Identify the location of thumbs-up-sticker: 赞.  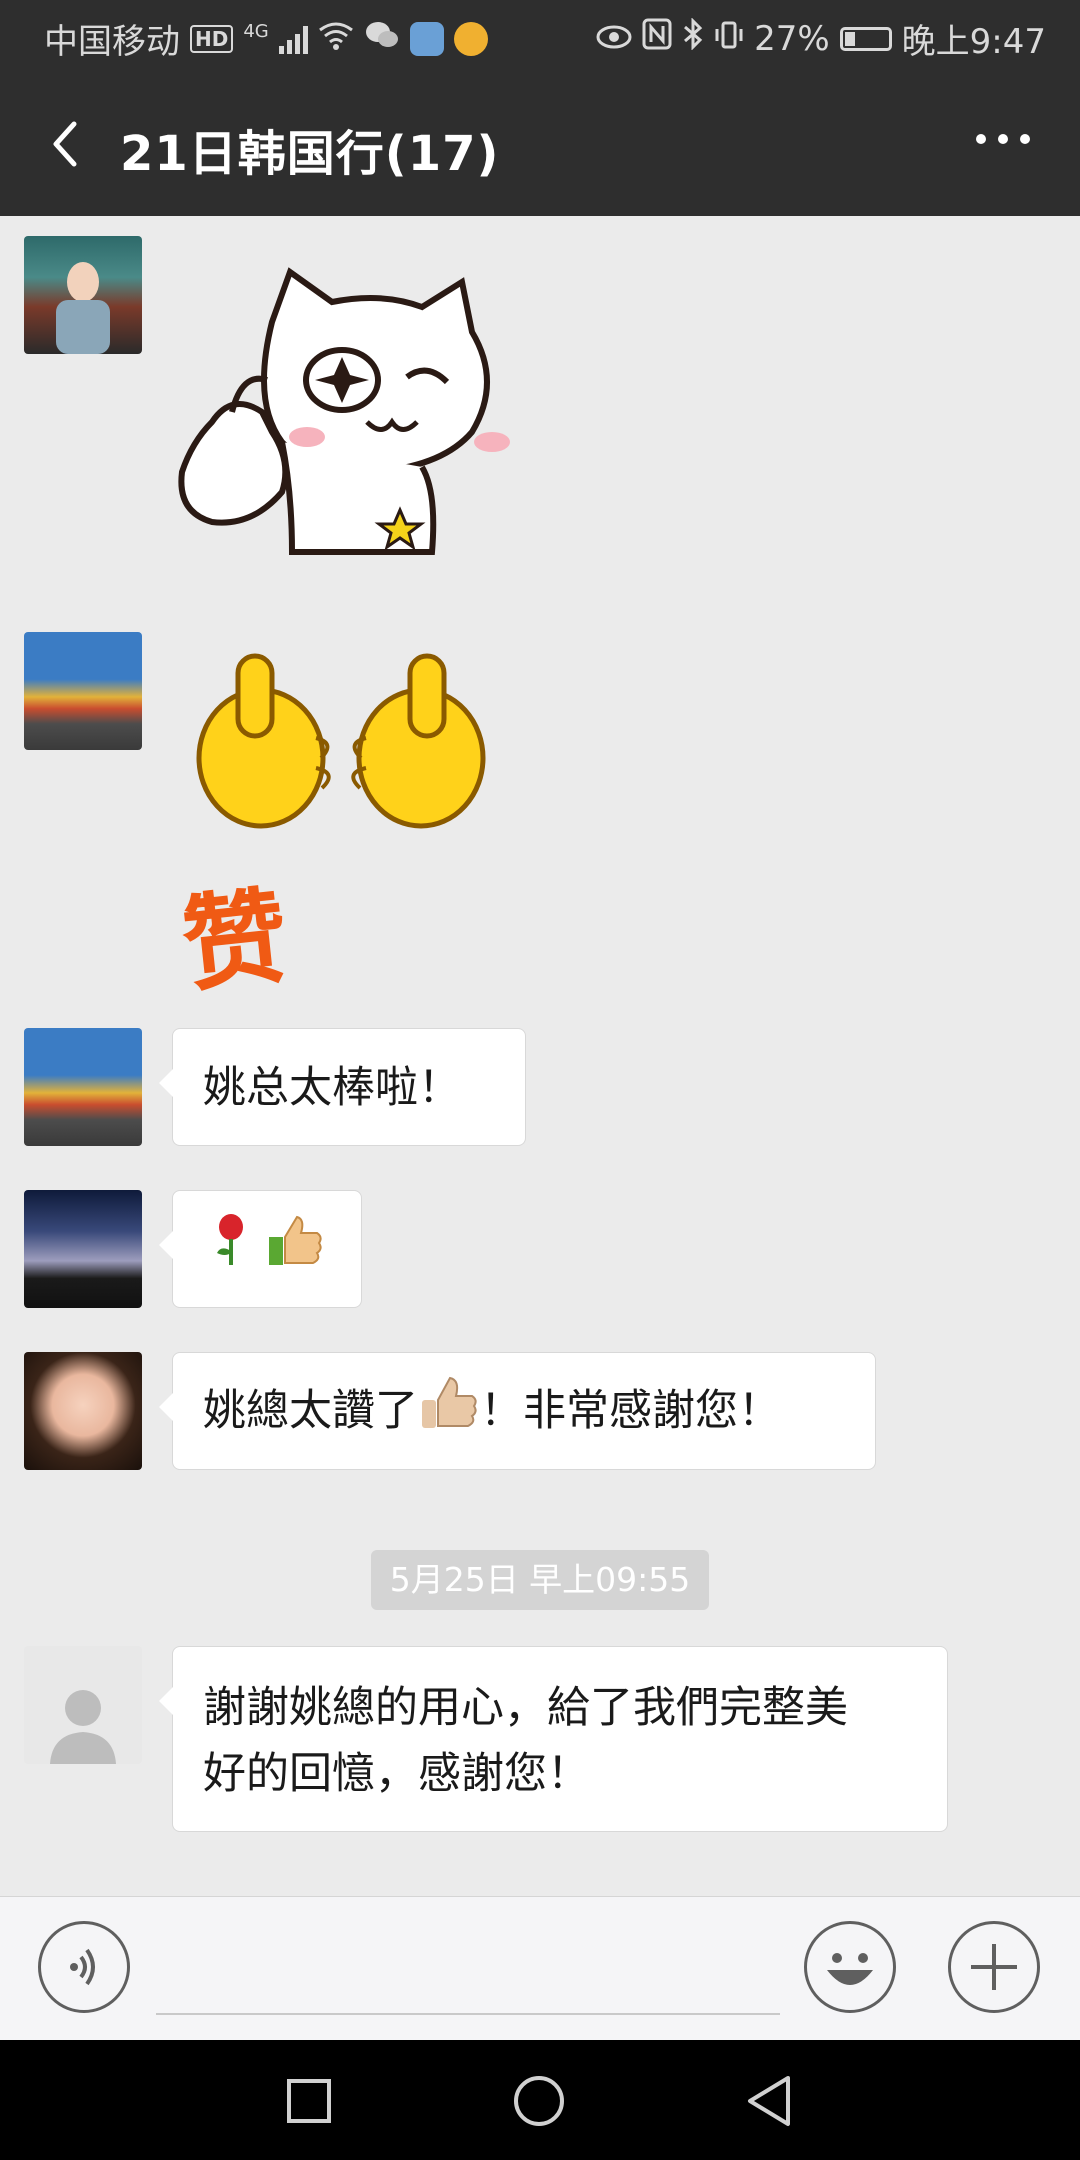
(341, 827).